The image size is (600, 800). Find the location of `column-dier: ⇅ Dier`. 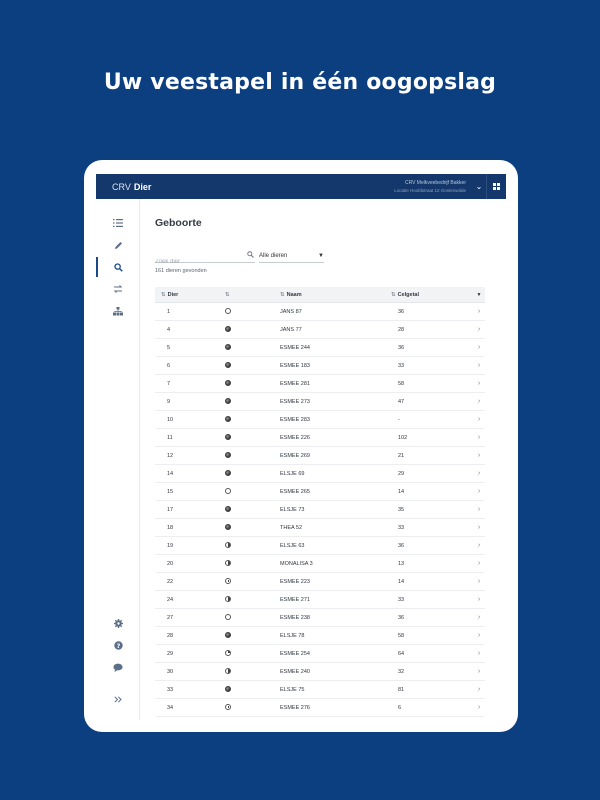

column-dier: ⇅ Dier is located at coordinates (190, 295).